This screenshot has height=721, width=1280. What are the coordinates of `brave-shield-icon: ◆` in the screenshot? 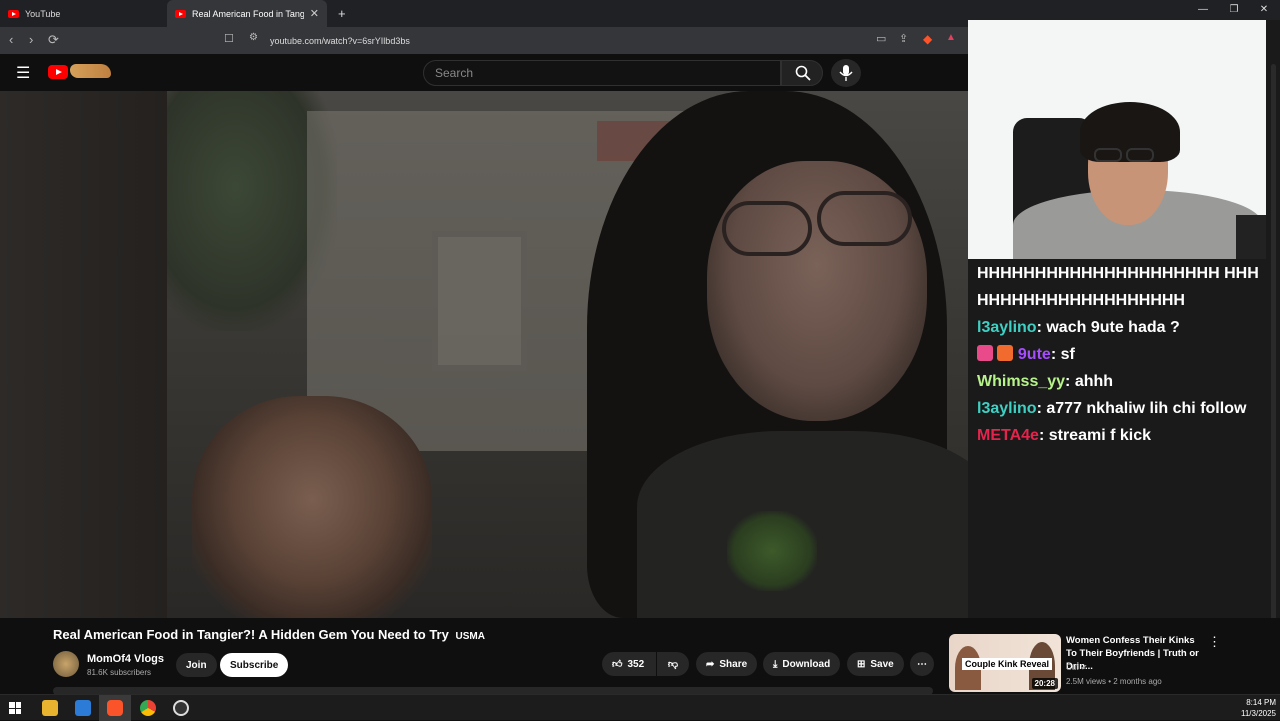 It's located at (927, 39).